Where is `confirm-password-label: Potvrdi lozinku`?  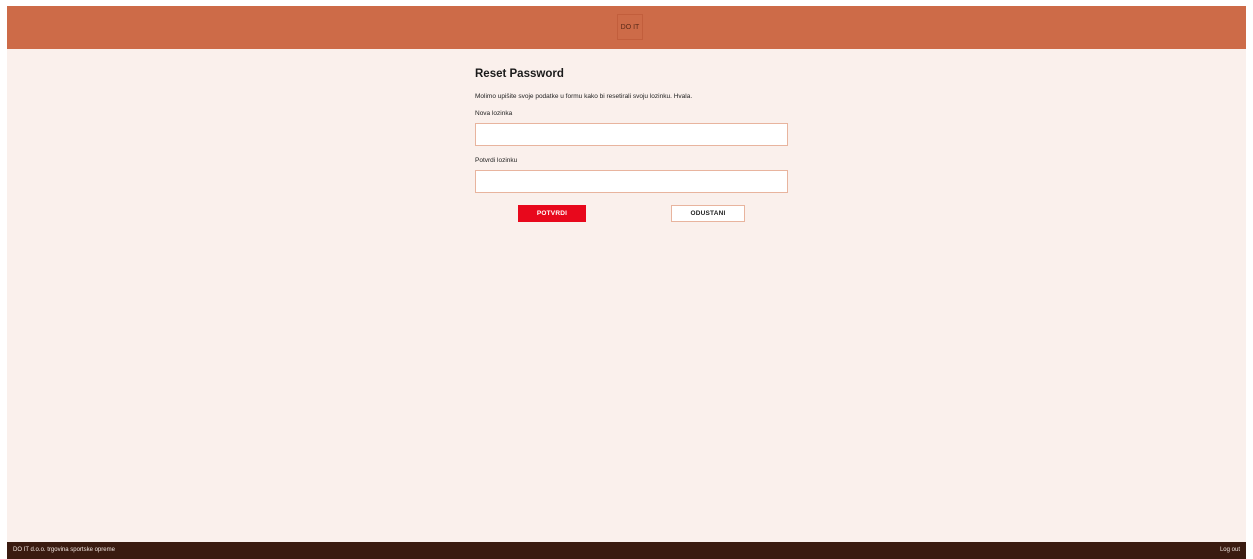
confirm-password-label: Potvrdi lozinku is located at coordinates (496, 160).